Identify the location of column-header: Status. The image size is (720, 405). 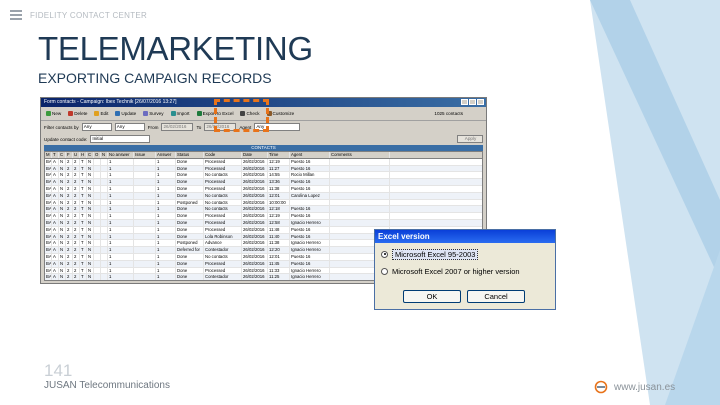
(190, 155).